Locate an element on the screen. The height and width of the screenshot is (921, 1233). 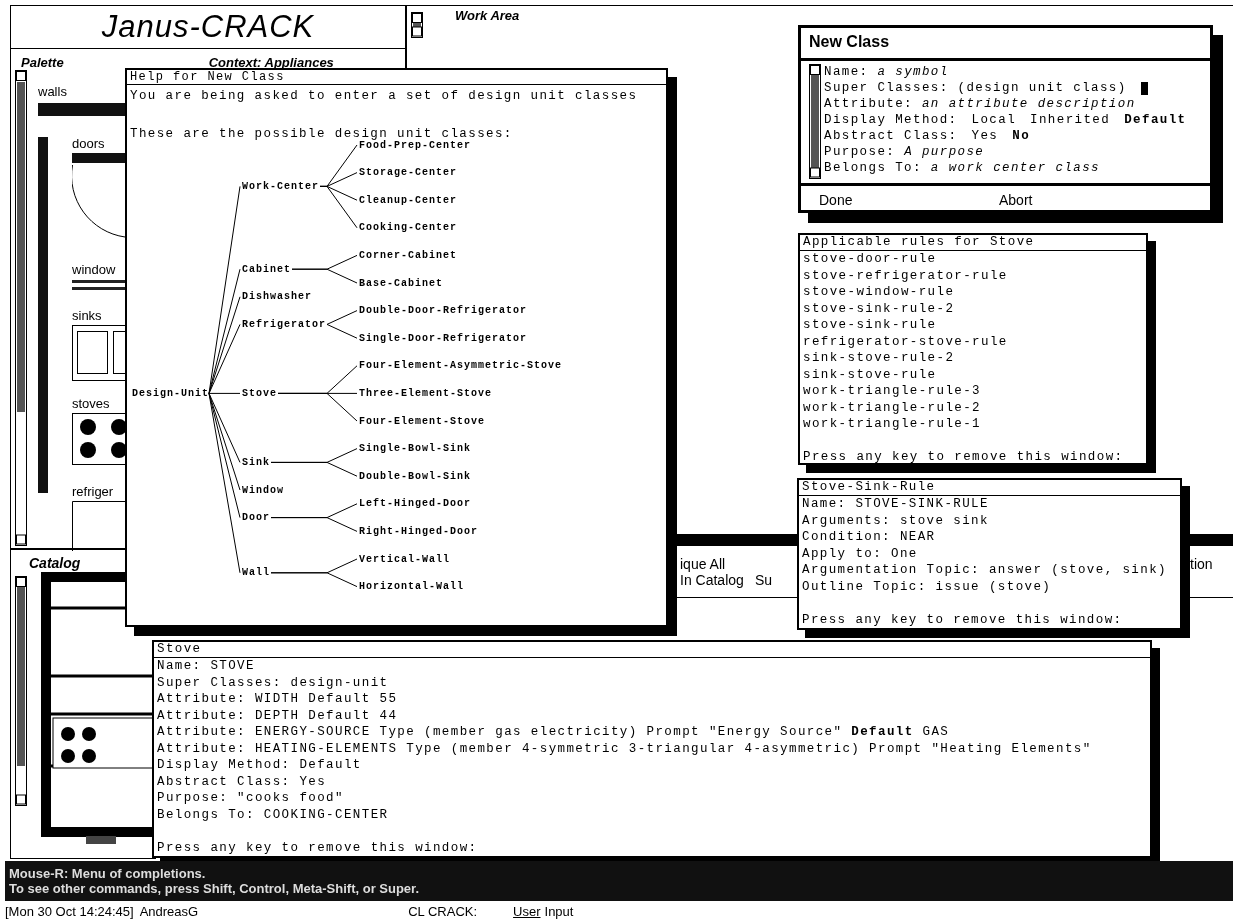
class-label: Single-Bowl-Sink is located at coordinates (415, 449).